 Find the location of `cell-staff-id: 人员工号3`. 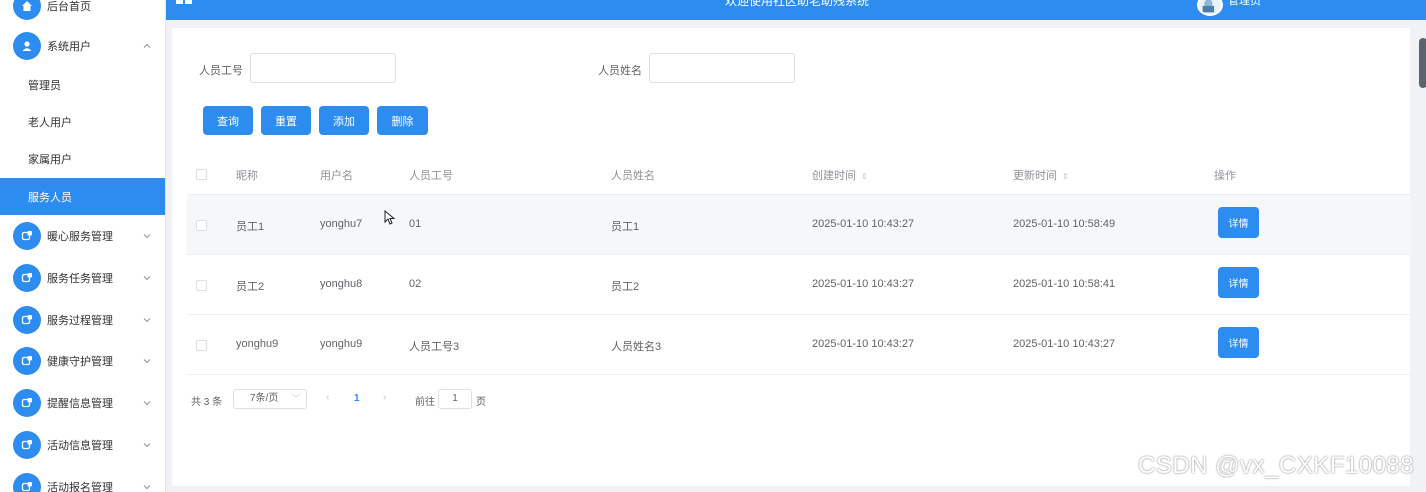

cell-staff-id: 人员工号3 is located at coordinates (434, 347).